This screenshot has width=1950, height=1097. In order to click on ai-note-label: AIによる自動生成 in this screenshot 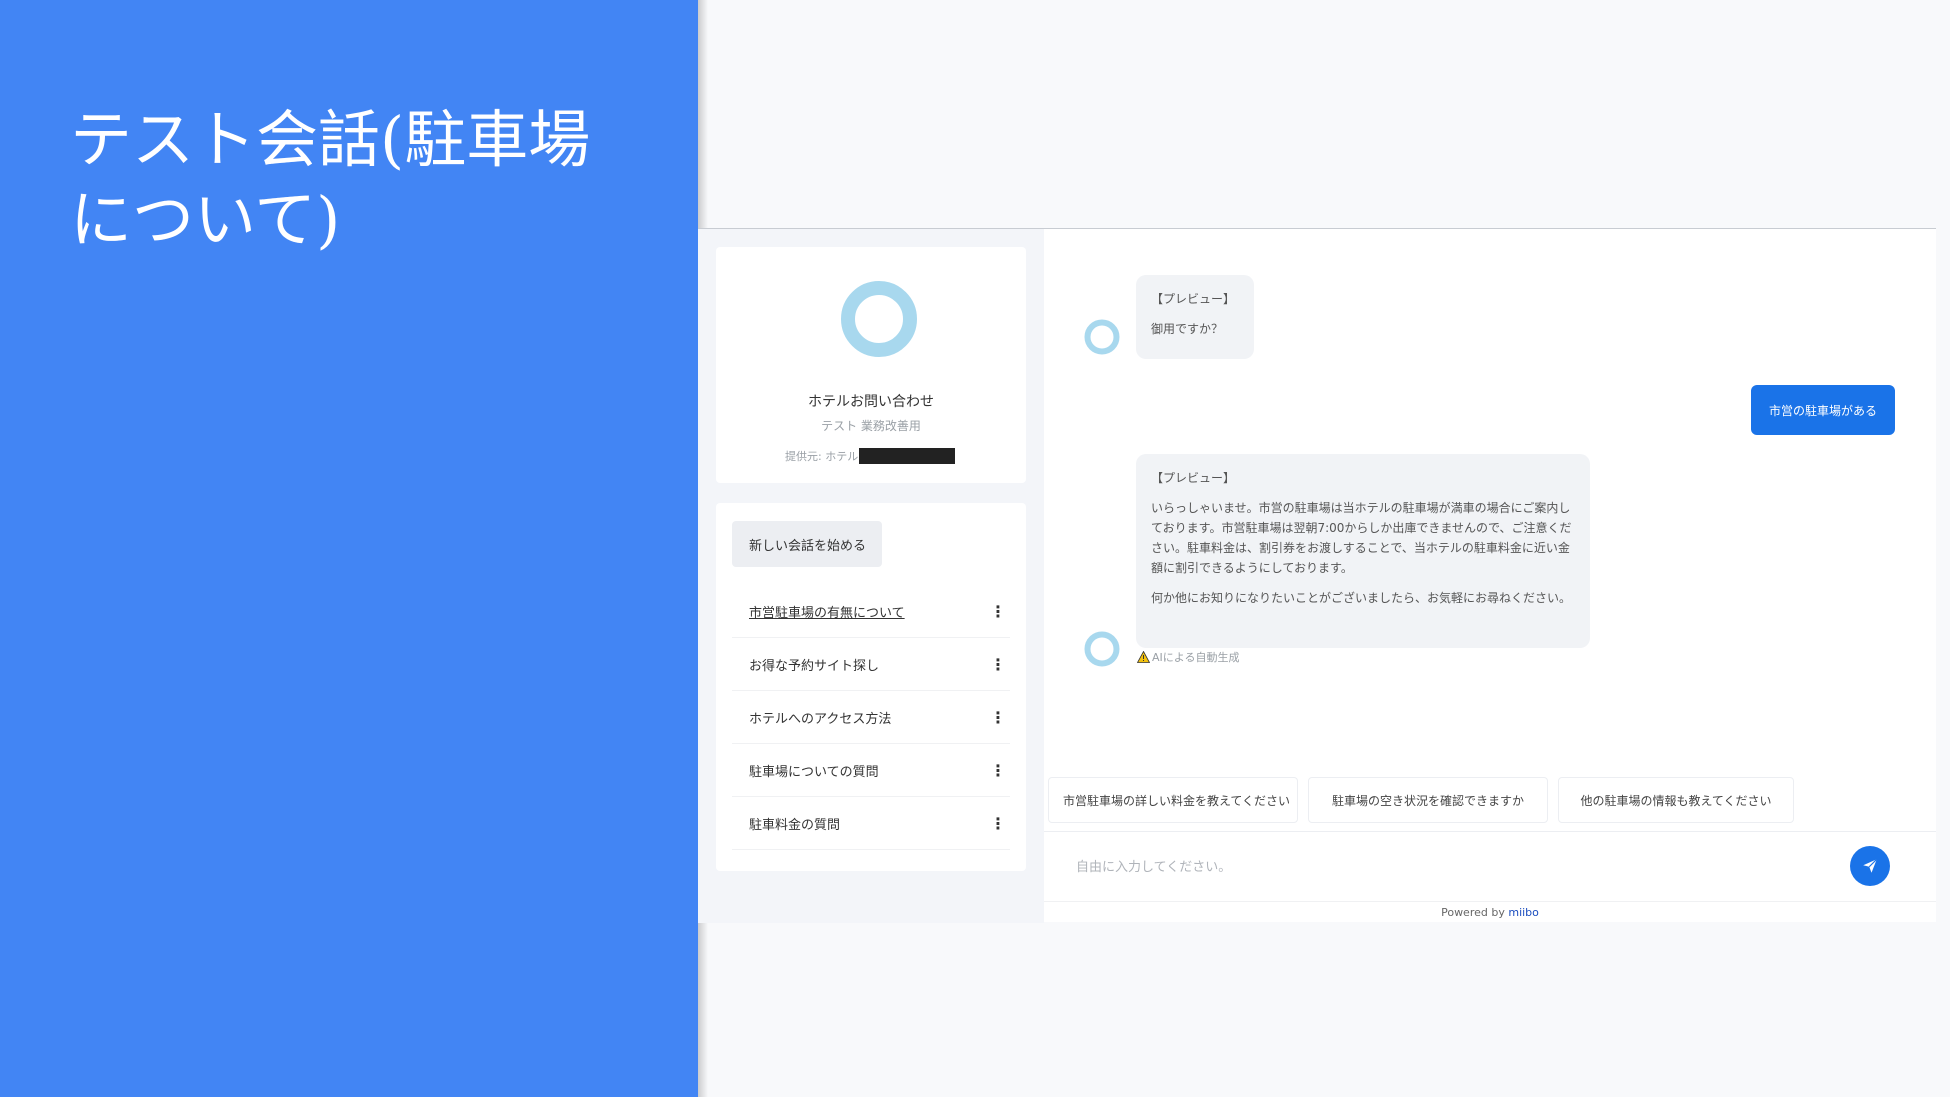, I will do `click(1196, 657)`.